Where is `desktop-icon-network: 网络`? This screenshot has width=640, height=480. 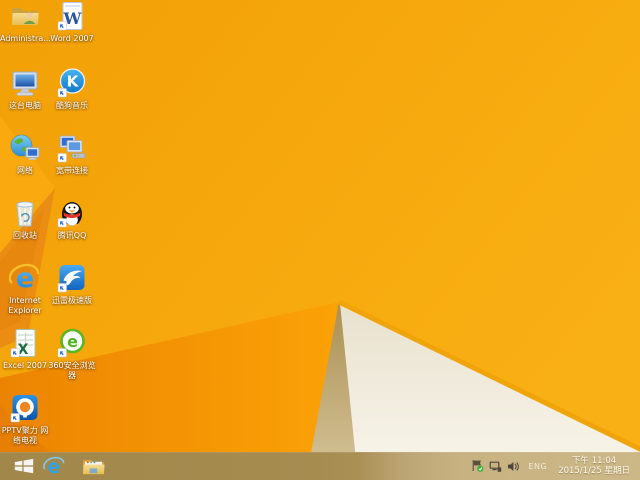
desktop-icon-network: 网络 is located at coordinates (25, 154).